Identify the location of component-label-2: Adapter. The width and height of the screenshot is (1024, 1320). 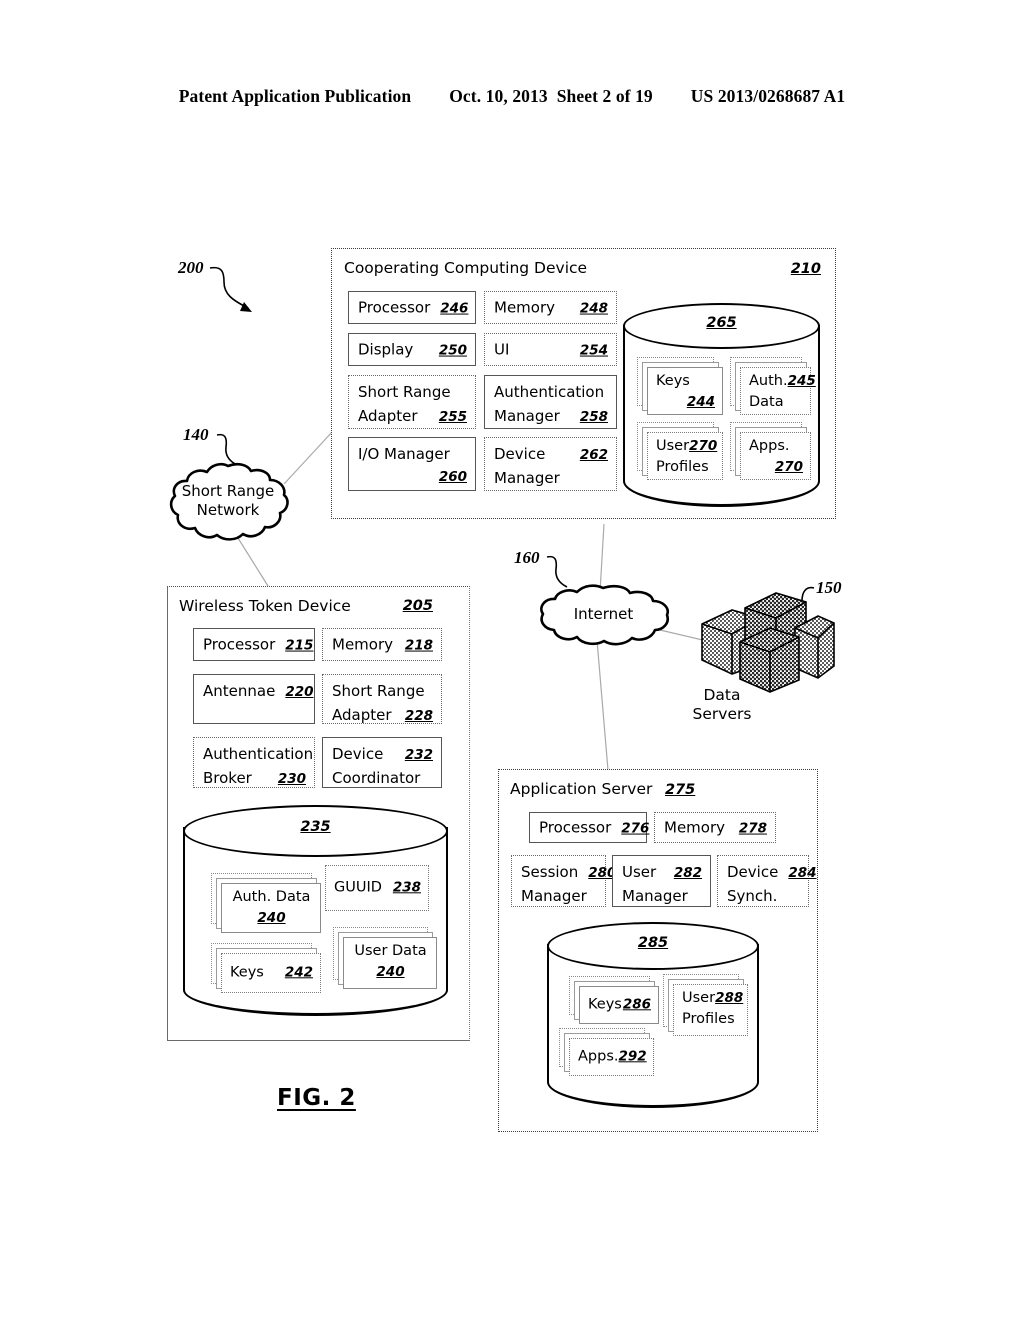
(362, 715).